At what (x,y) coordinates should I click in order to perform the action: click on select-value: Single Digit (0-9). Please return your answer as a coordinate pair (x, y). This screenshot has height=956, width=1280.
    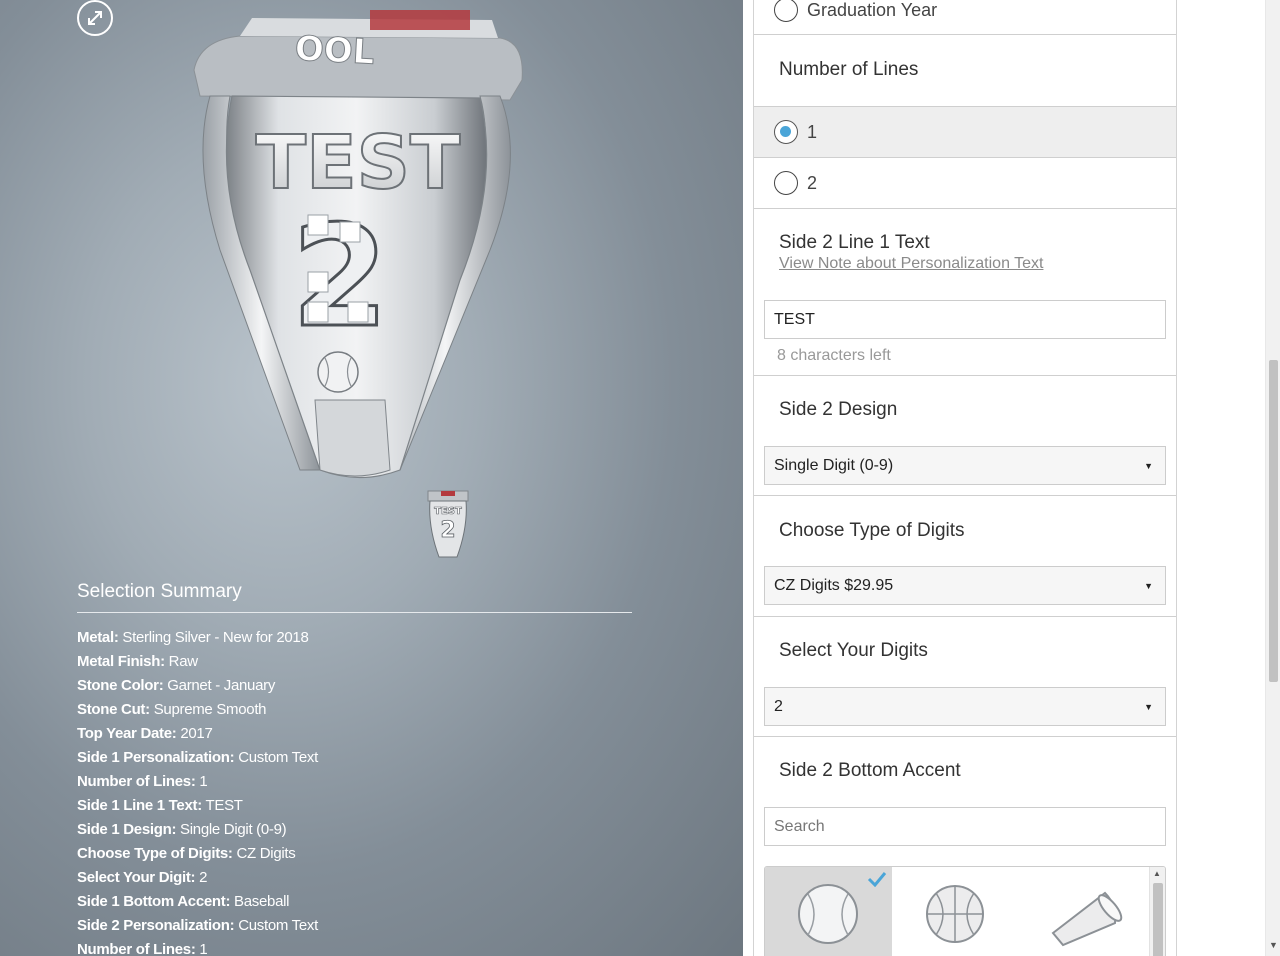
    Looking at the image, I should click on (834, 465).